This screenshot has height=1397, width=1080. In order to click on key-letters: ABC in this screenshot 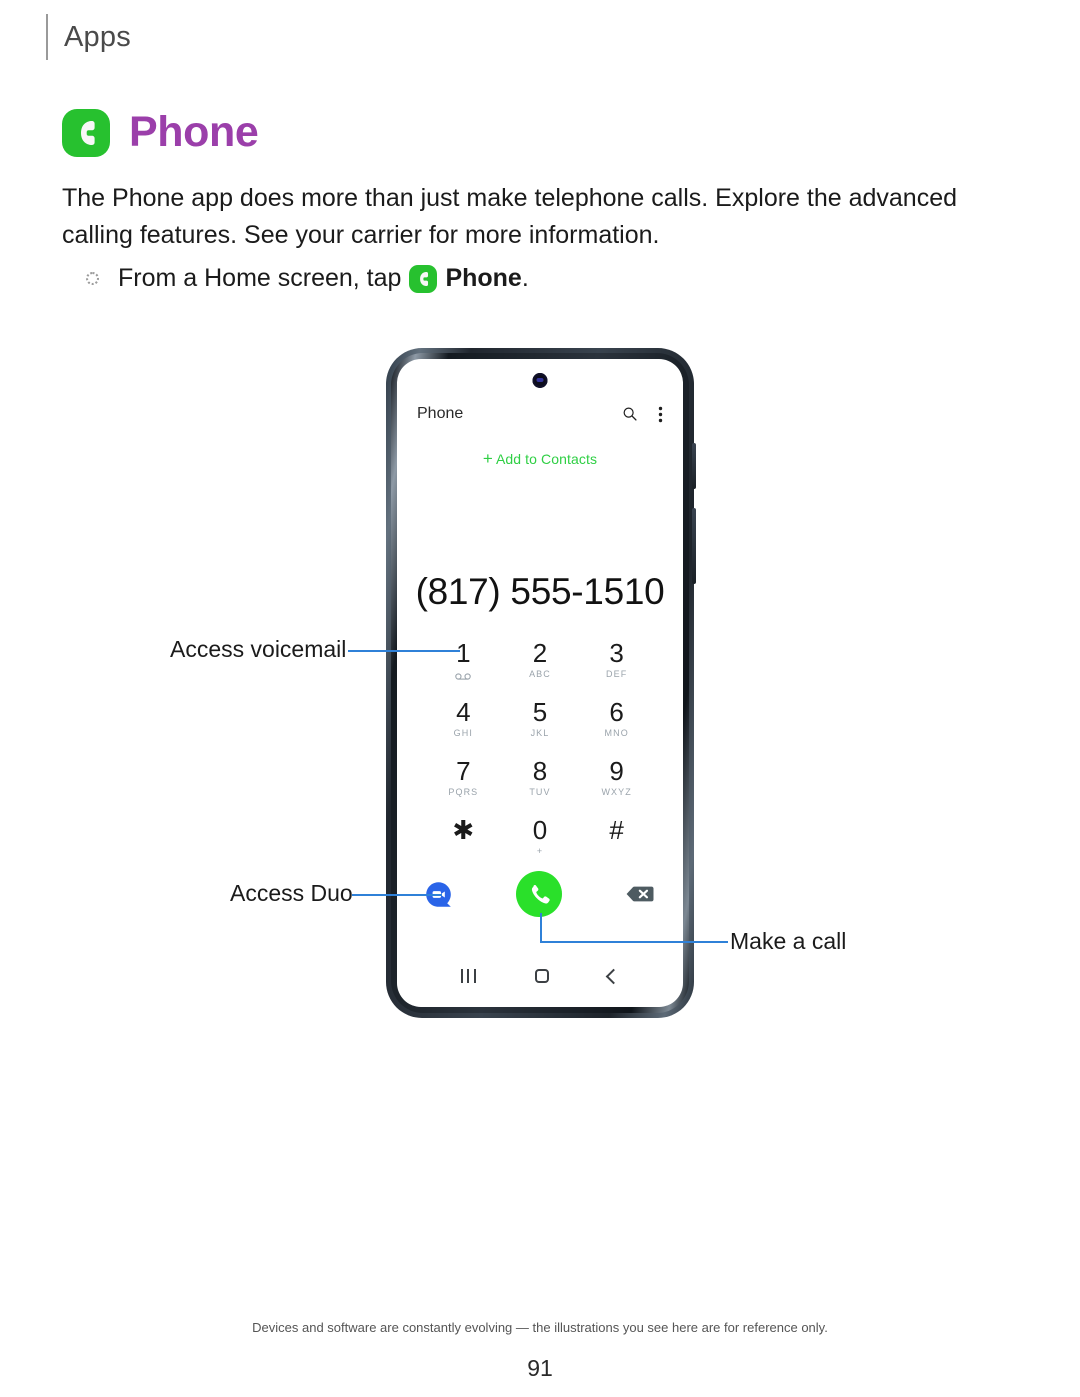, I will do `click(540, 674)`.